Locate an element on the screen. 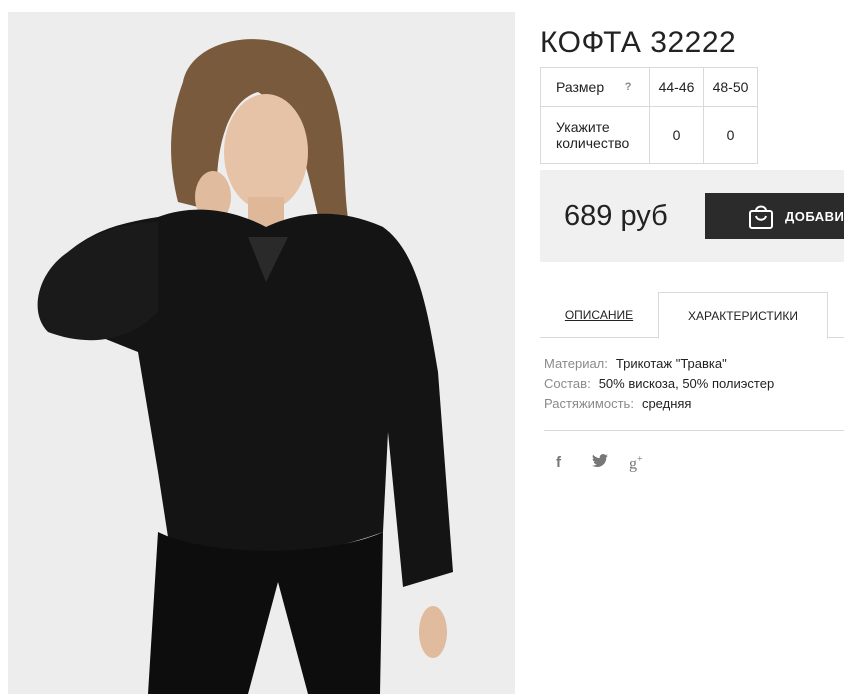 This screenshot has width=844, height=694. size-row: Размер ? 44-46 48-50 is located at coordinates (649, 87).